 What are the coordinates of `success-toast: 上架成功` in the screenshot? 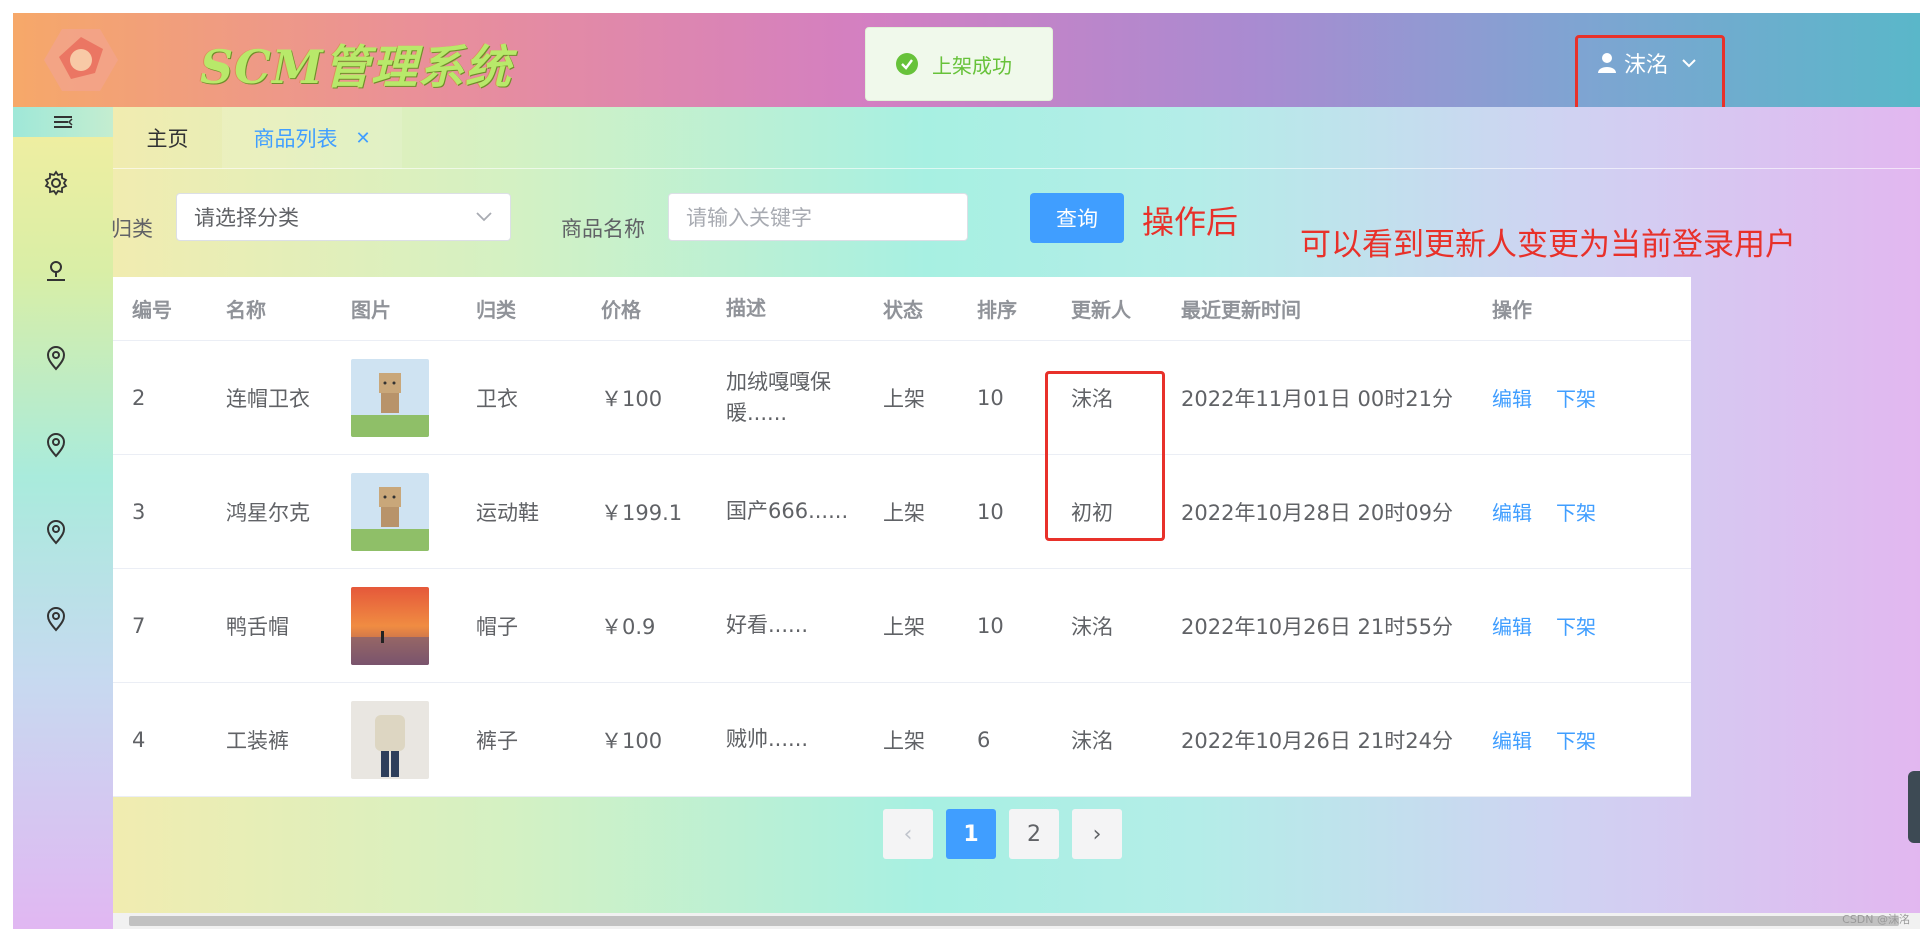 It's located at (959, 64).